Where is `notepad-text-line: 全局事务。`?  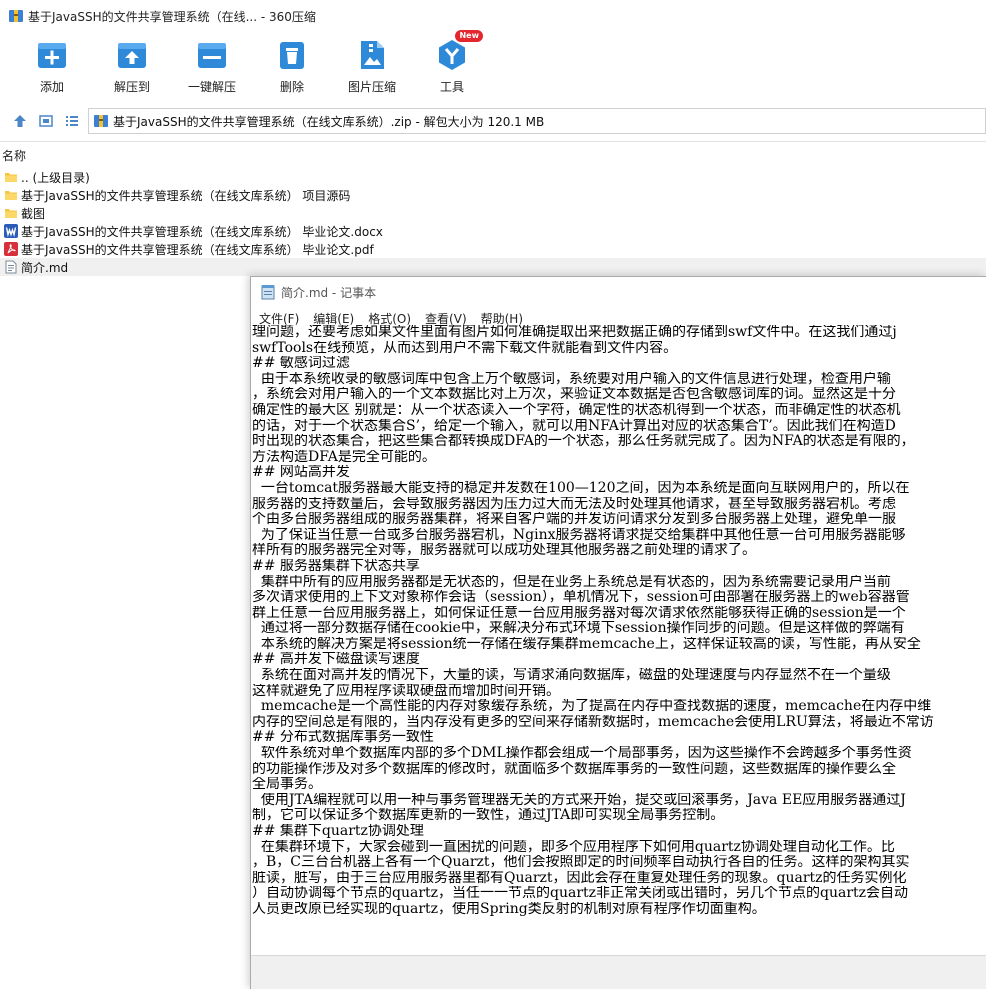 notepad-text-line: 全局事务。 is located at coordinates (287, 785).